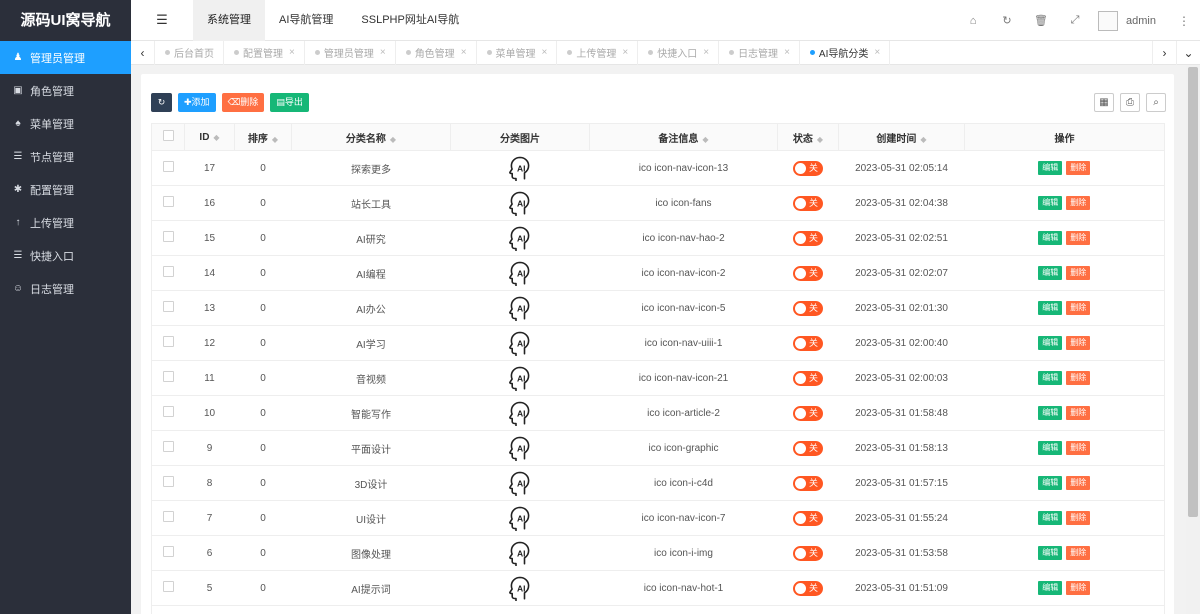 This screenshot has height=614, width=1200. Describe the element at coordinates (65, 57) in the screenshot. I see `sidebar-item-0: ♟ 管理员管理` at that location.